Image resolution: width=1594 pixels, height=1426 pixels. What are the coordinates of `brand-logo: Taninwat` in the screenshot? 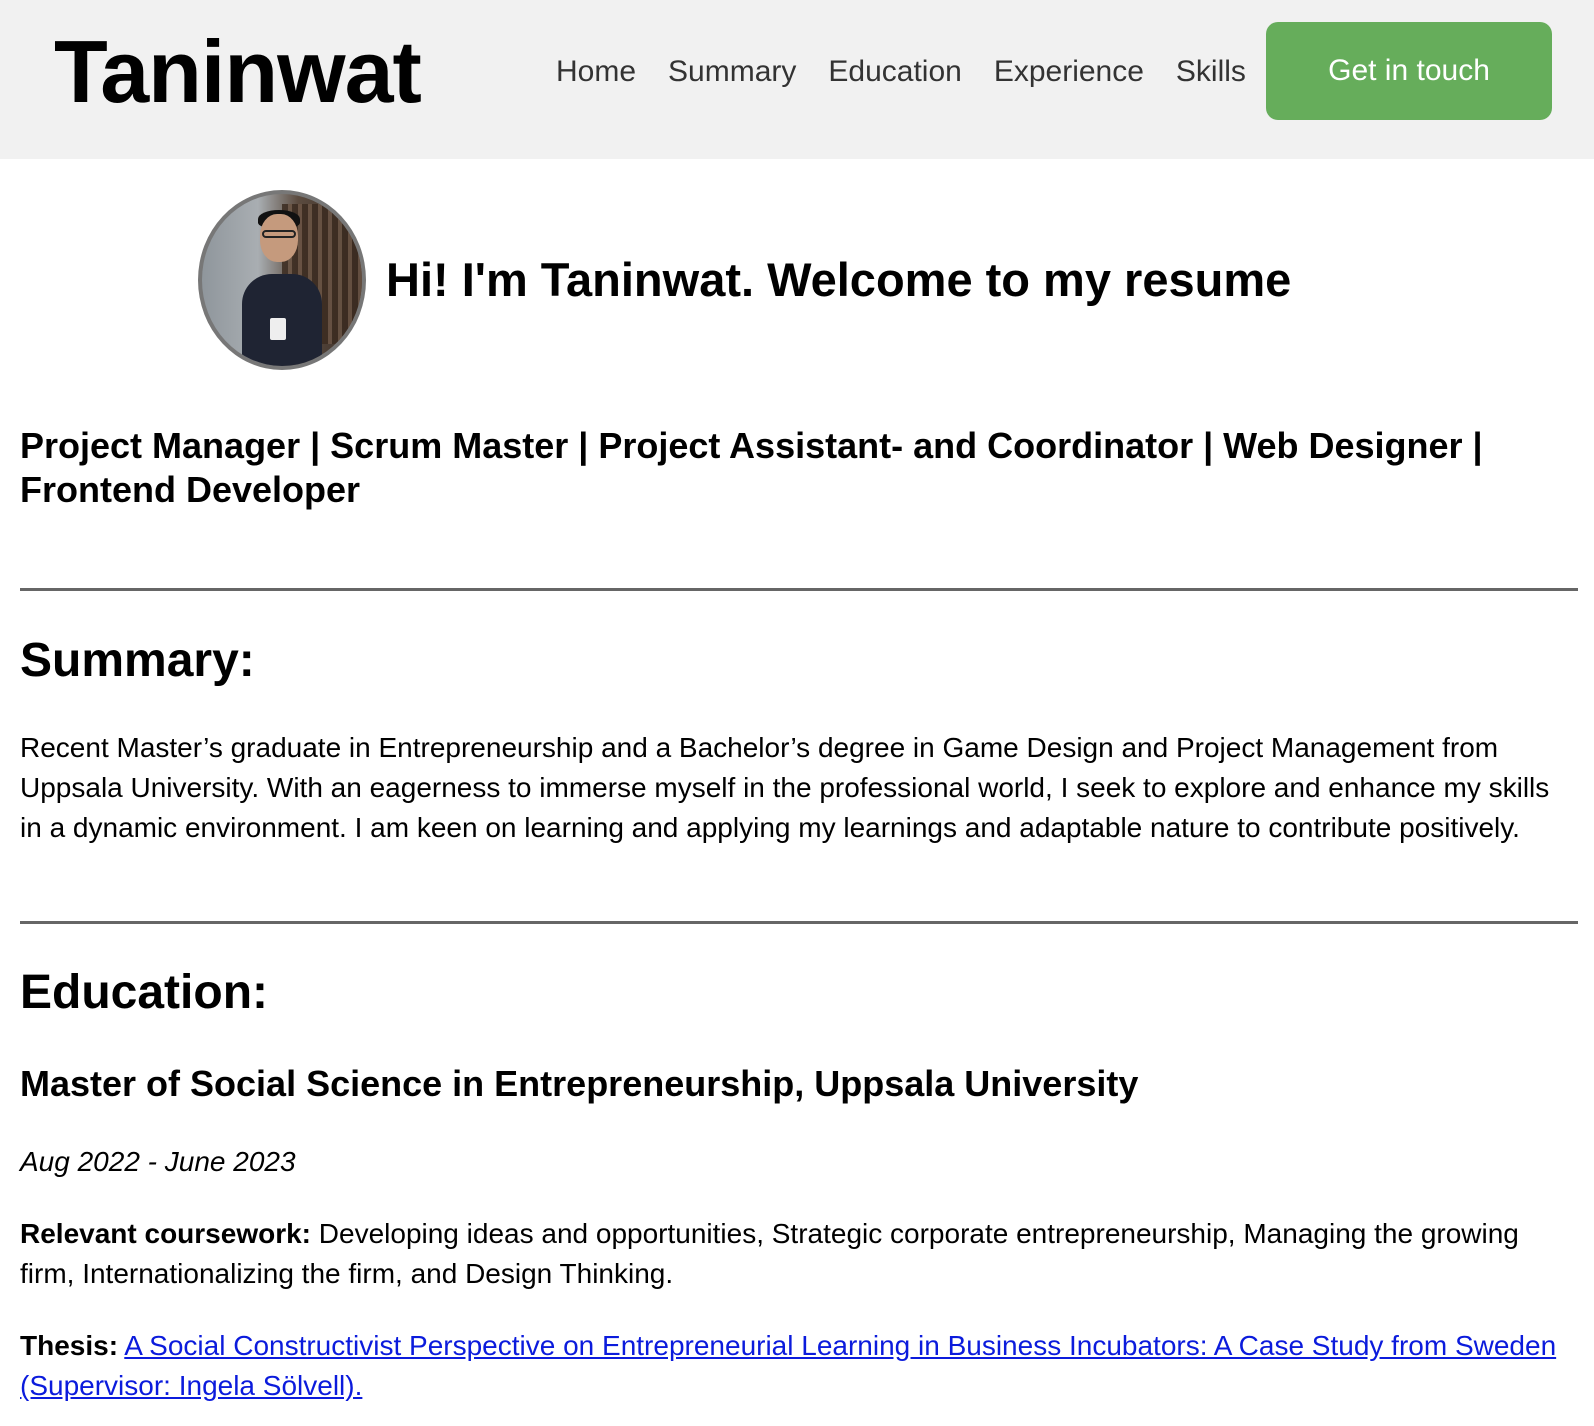 It's located at (238, 72).